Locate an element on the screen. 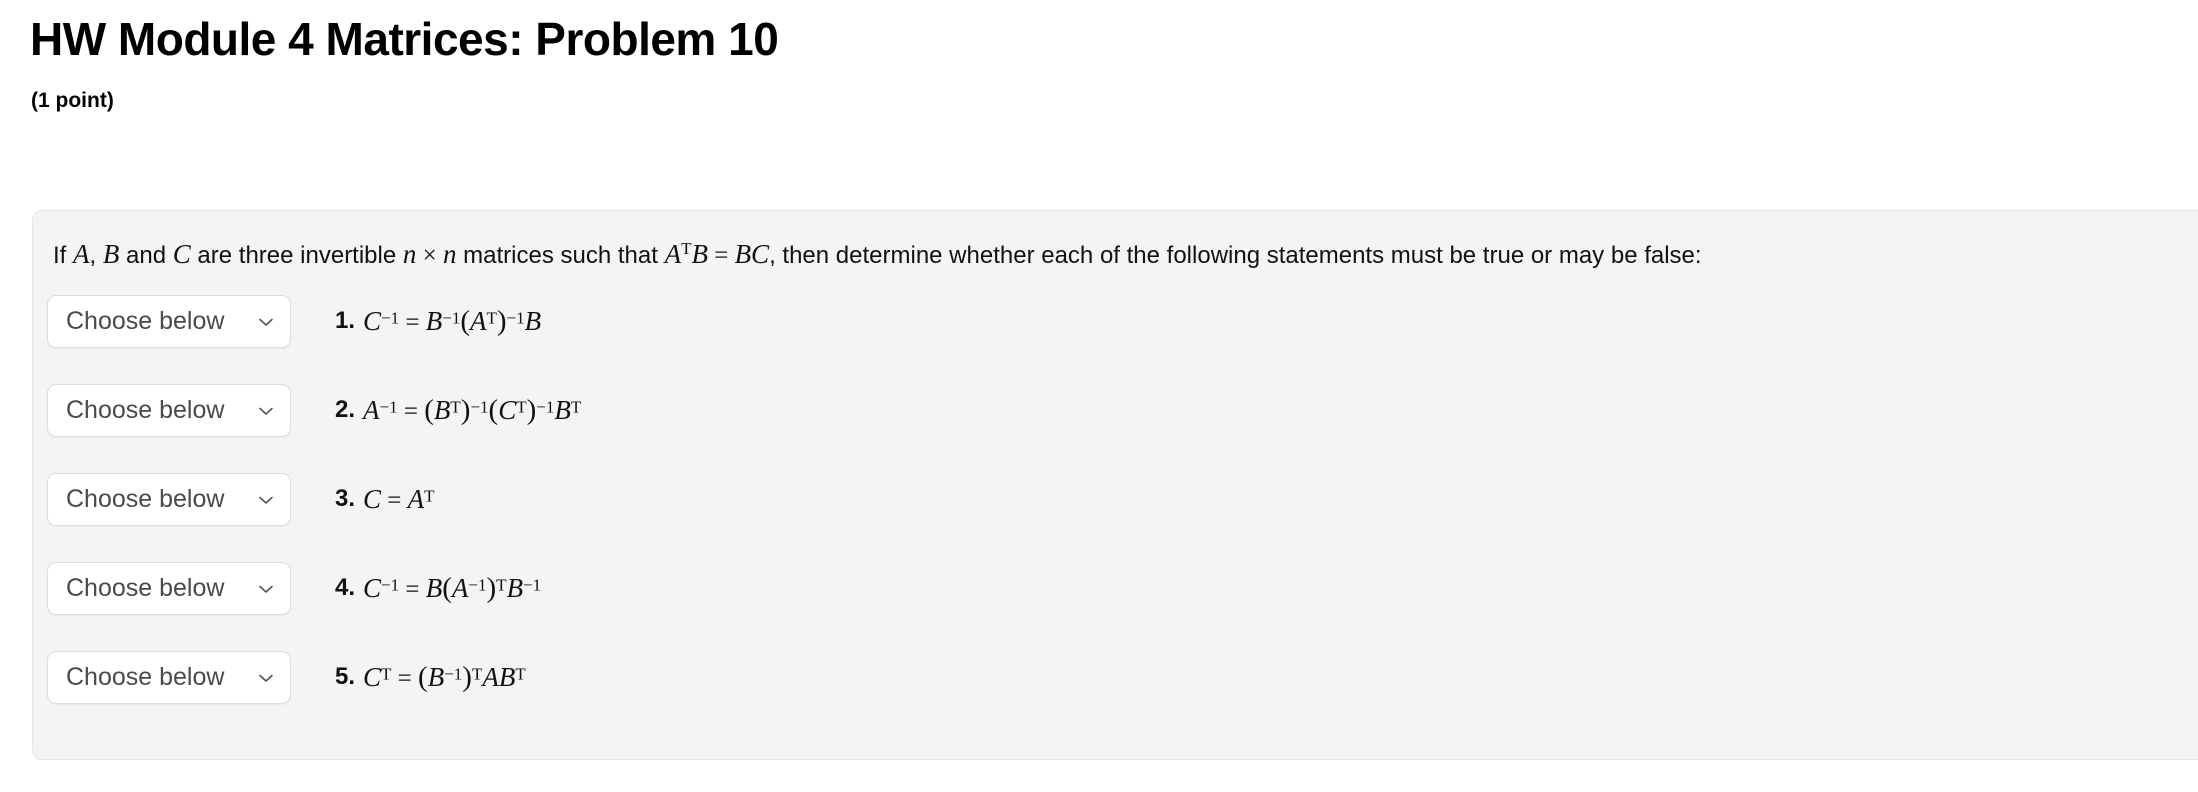 This screenshot has height=792, width=2198. equation-lhs-b: B is located at coordinates (699, 254).